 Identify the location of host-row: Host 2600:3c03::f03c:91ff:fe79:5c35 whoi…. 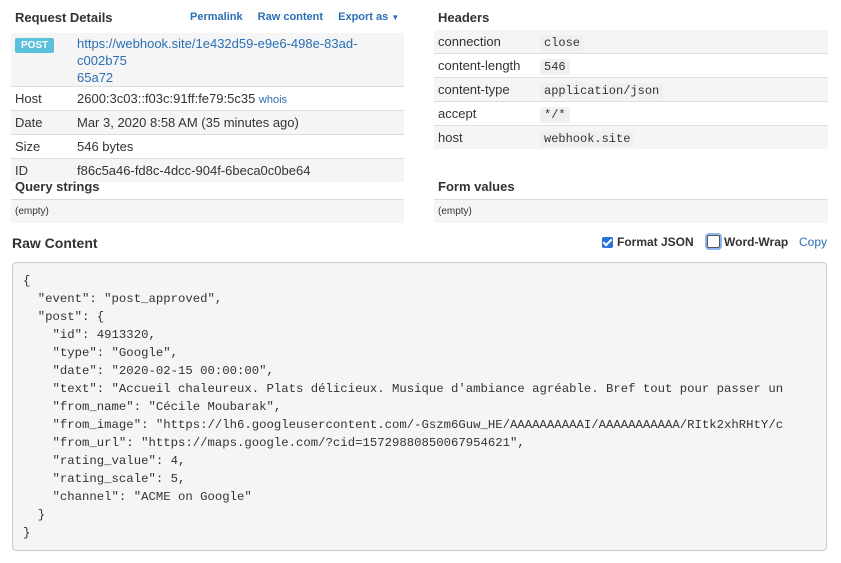
(207, 98).